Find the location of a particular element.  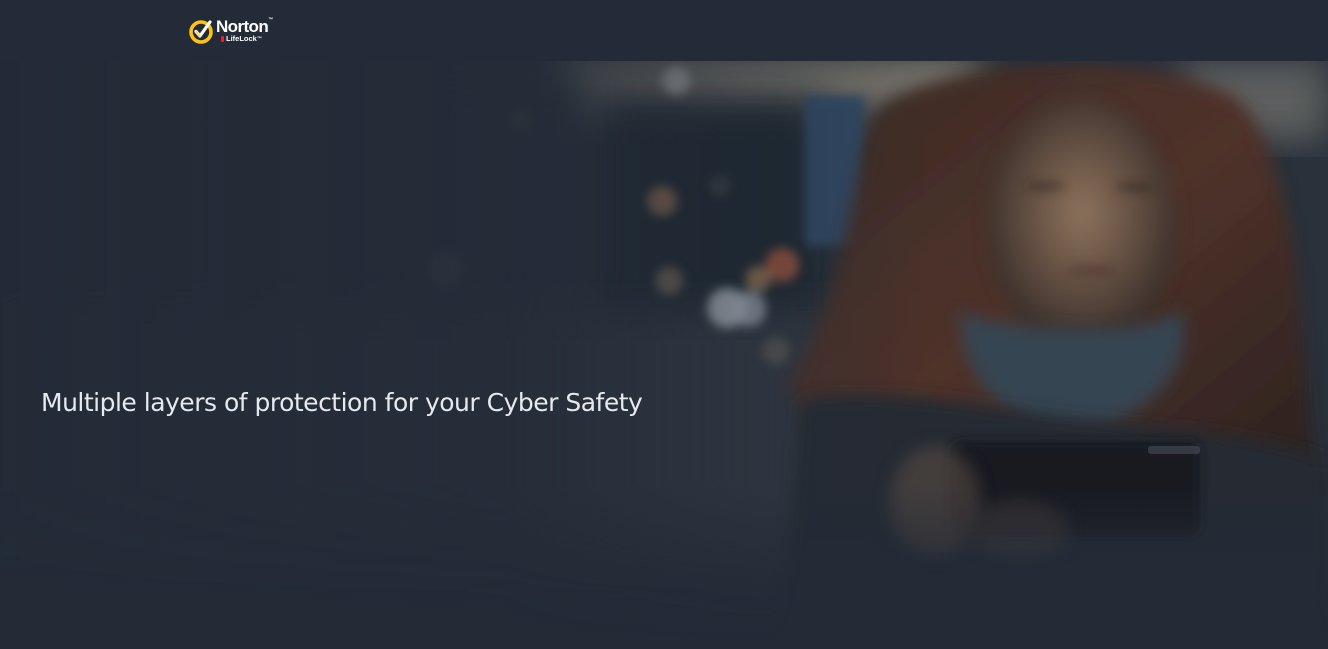

norton-lifelock-logo: Norton™ LifeLock ™ is located at coordinates (230, 31).